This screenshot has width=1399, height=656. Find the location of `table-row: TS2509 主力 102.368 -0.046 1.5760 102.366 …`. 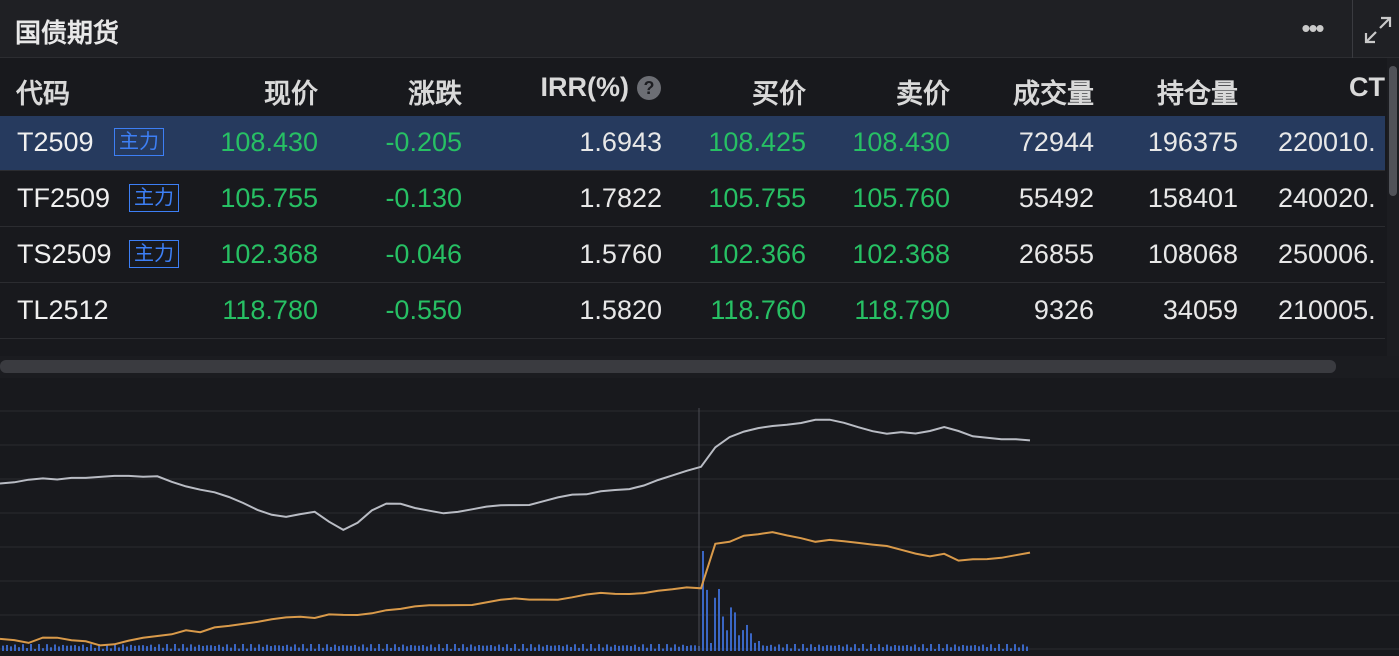

table-row: TS2509 主力 102.368 -0.046 1.5760 102.366 … is located at coordinates (692, 255).